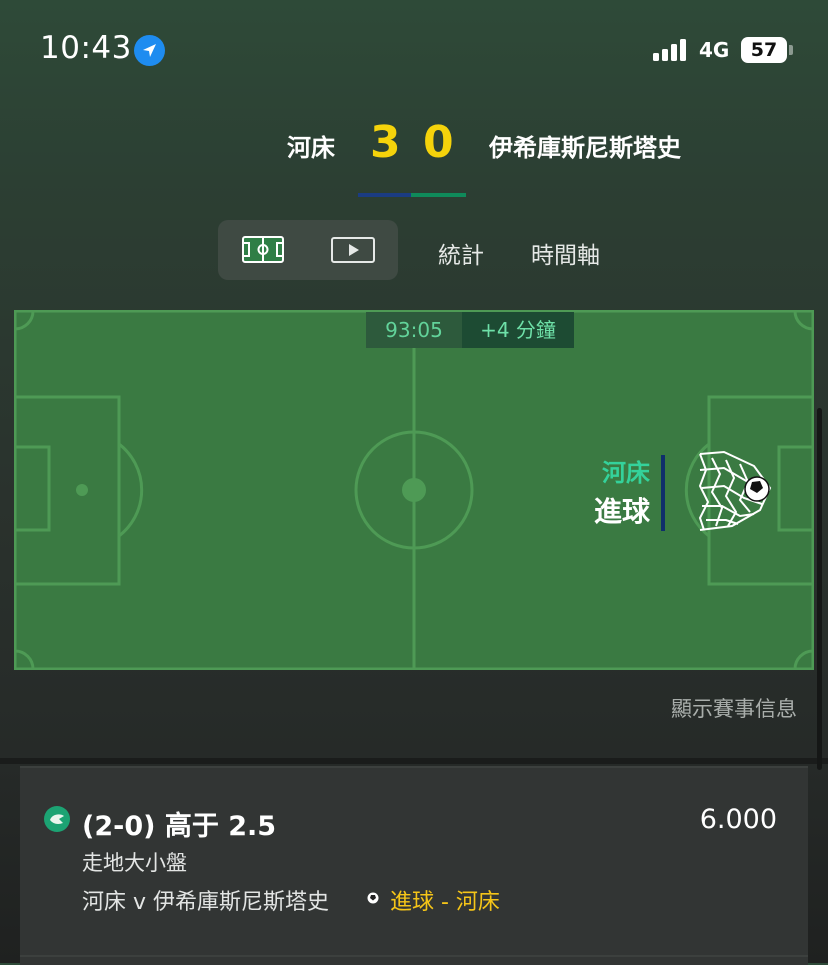 The image size is (828, 965). I want to click on section-divider, so click(414, 761).